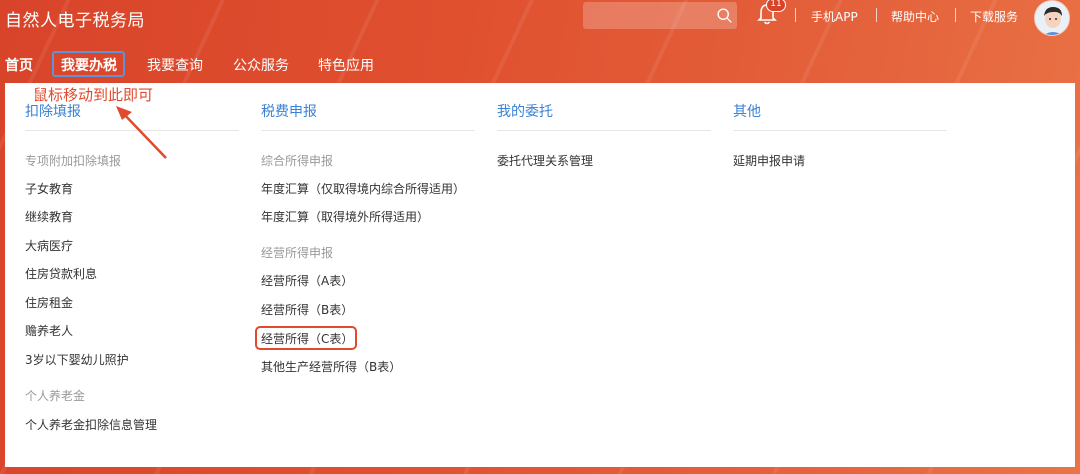 The height and width of the screenshot is (474, 1080). Describe the element at coordinates (915, 16) in the screenshot. I see `help-center-link: 帮助中心` at that location.